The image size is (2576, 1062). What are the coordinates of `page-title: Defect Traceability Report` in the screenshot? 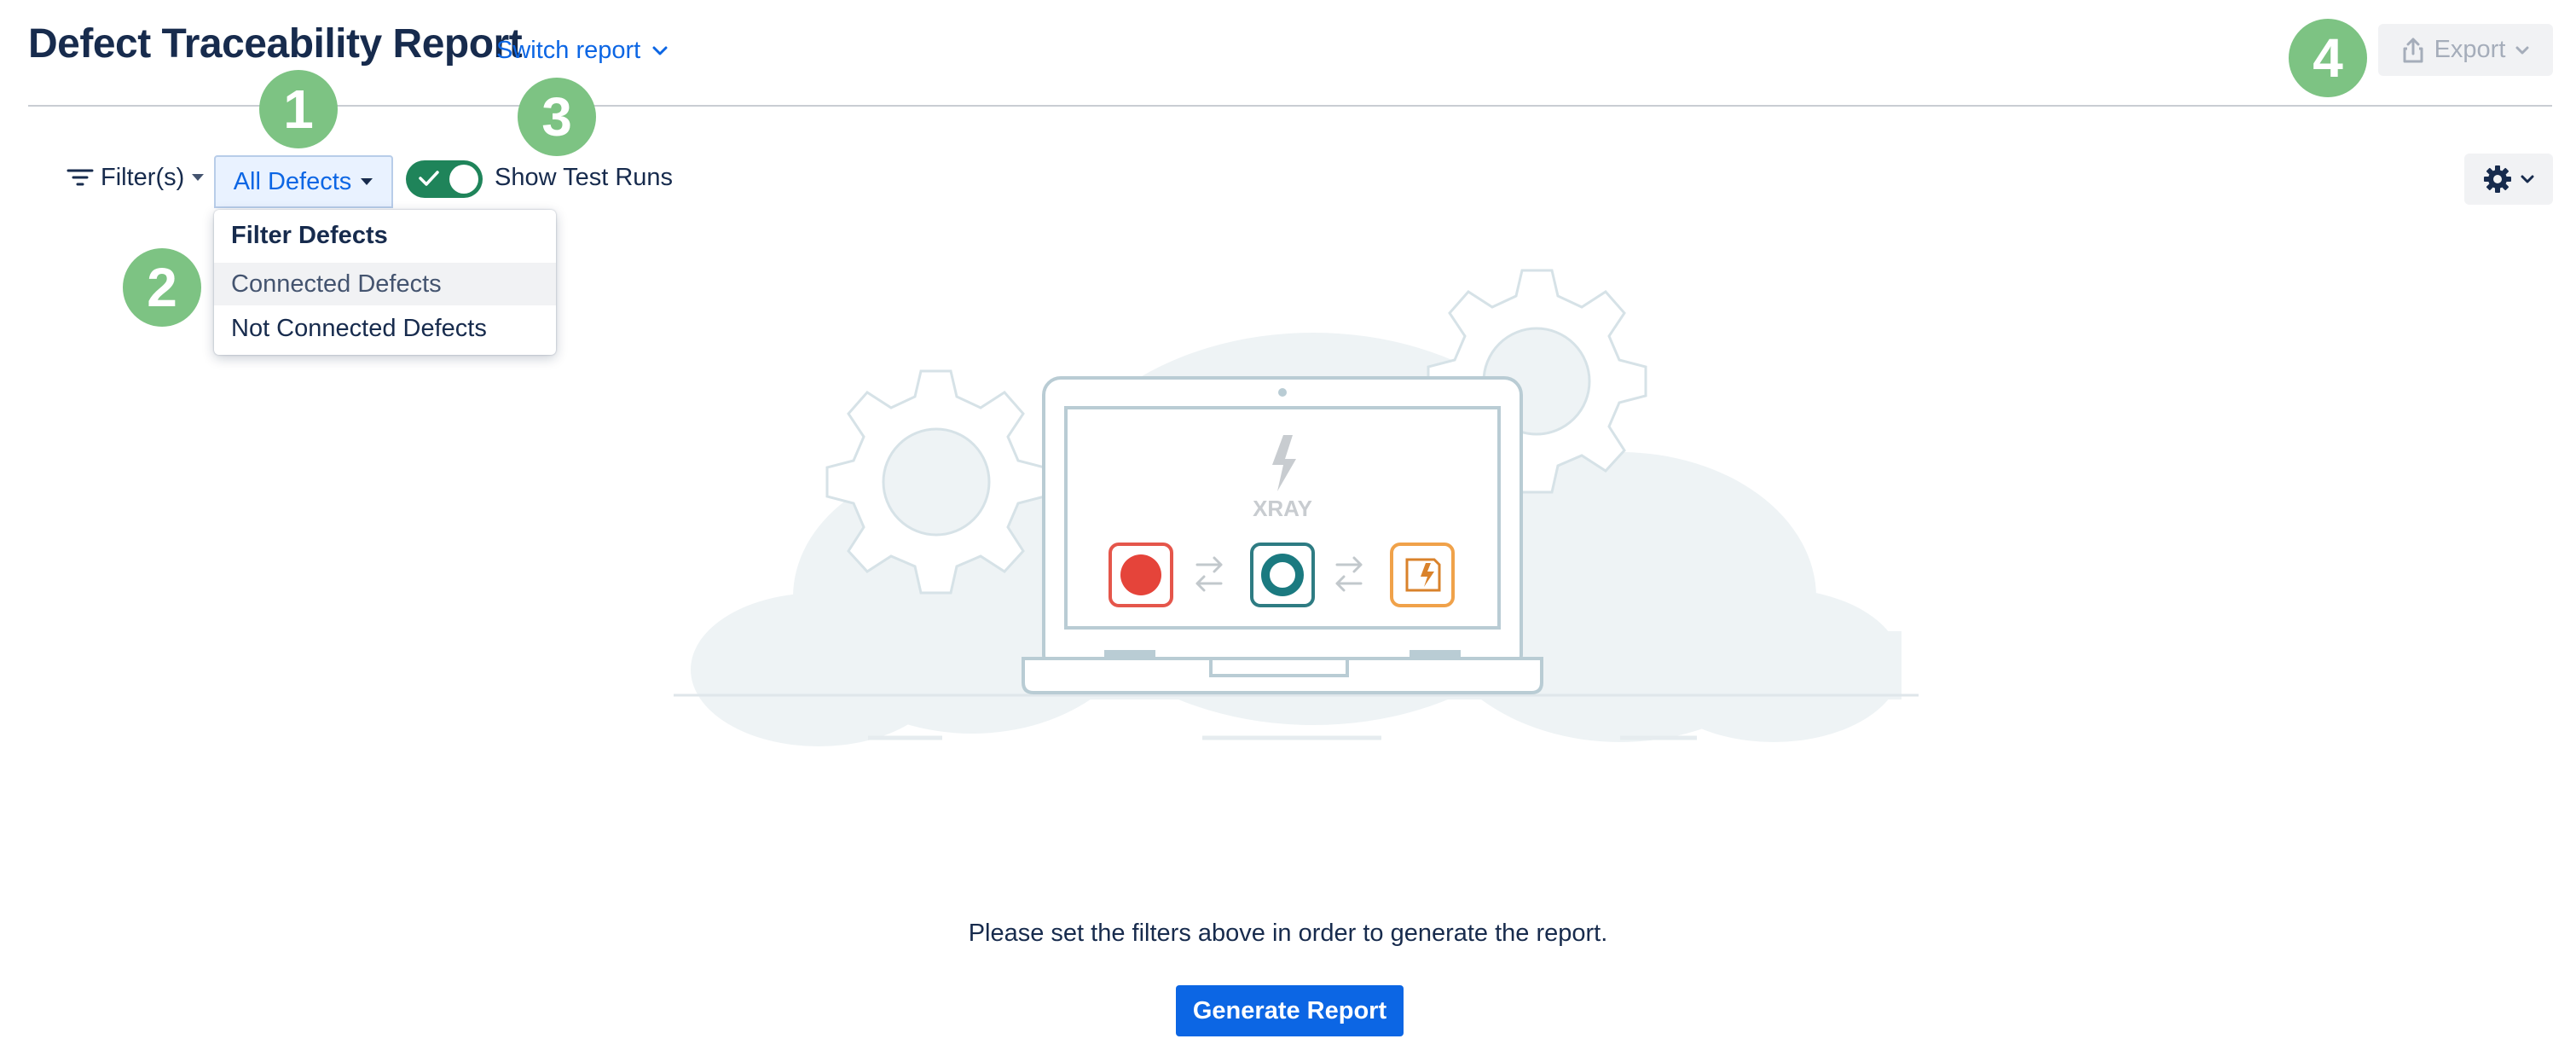 It's located at (275, 44).